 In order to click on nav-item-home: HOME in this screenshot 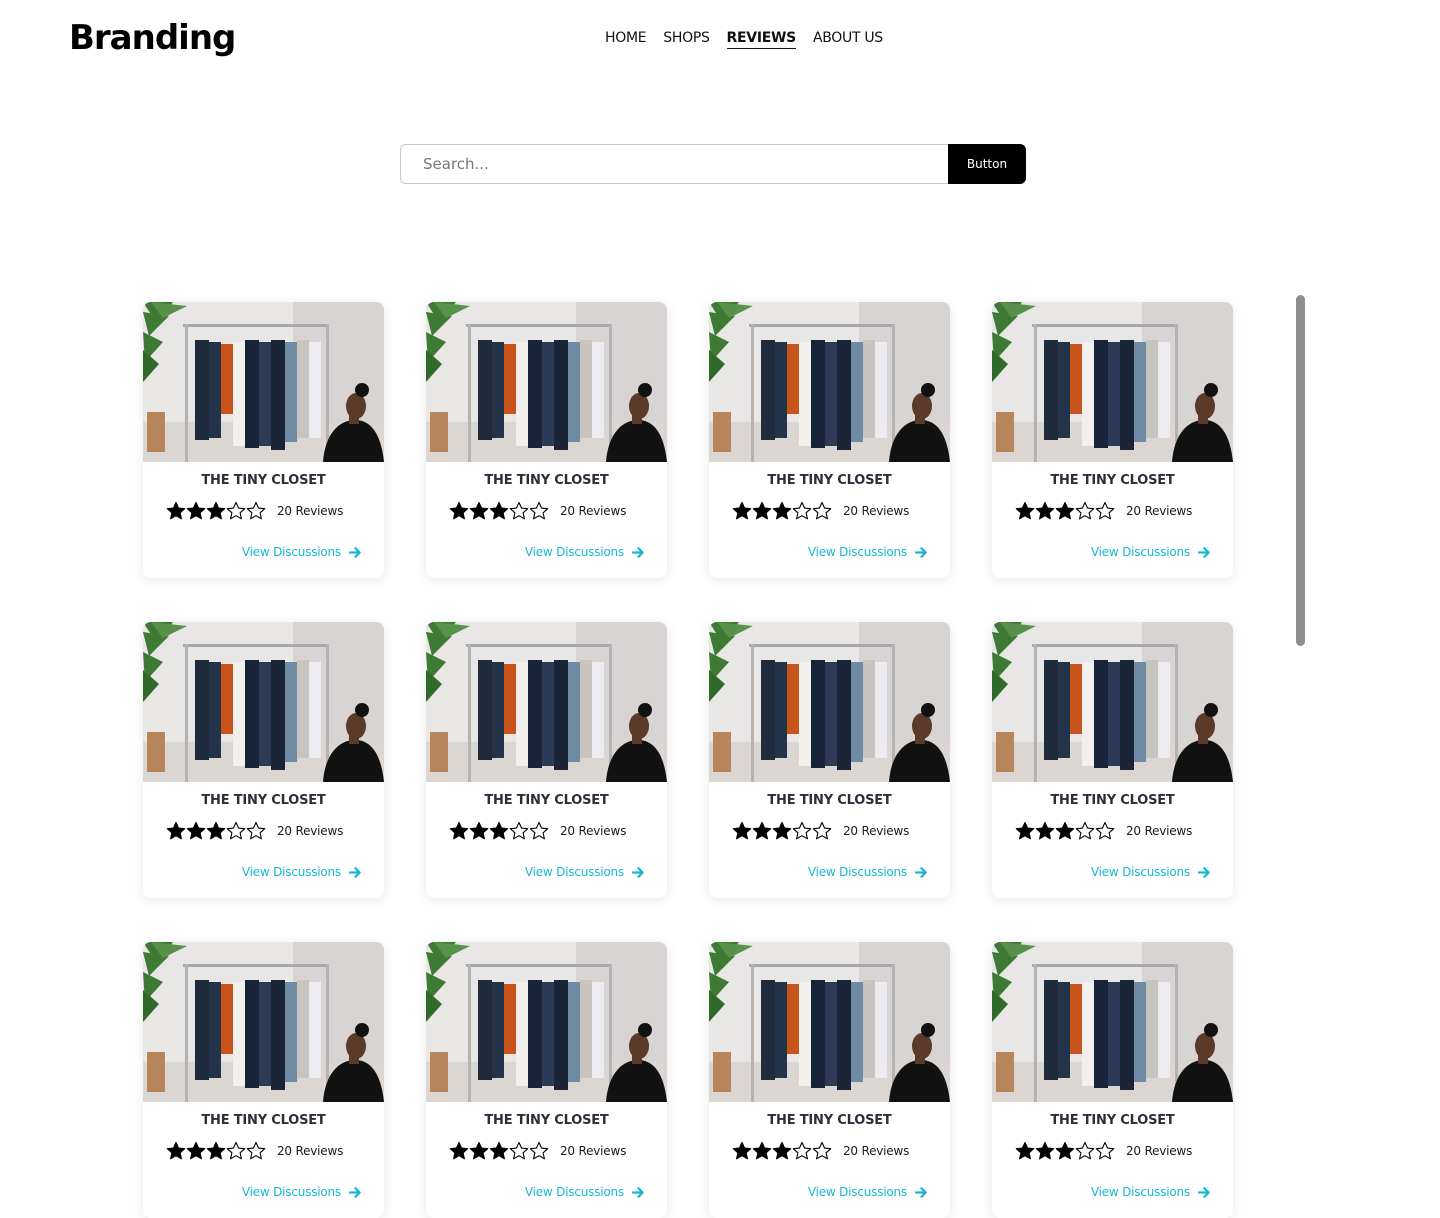, I will do `click(626, 39)`.